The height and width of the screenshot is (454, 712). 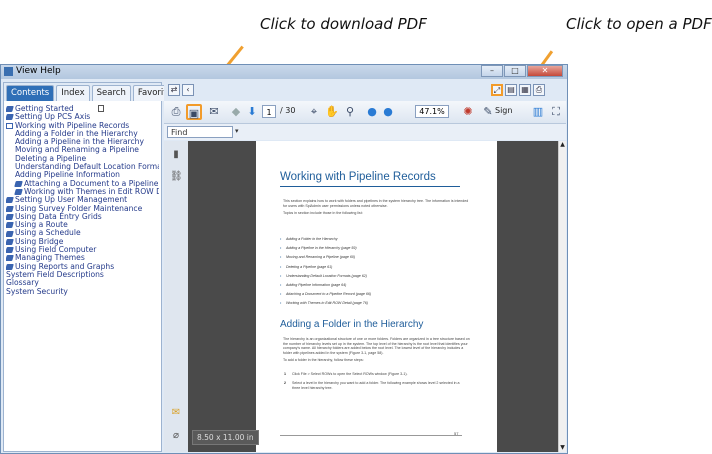 I want to click on tree-item-label: Deleting a Pipeline, so click(x=51, y=158).